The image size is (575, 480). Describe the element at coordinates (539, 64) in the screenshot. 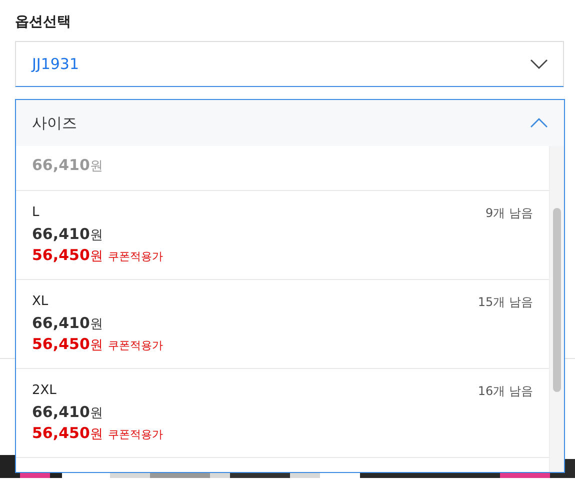

I see `chevron-down-icon` at that location.